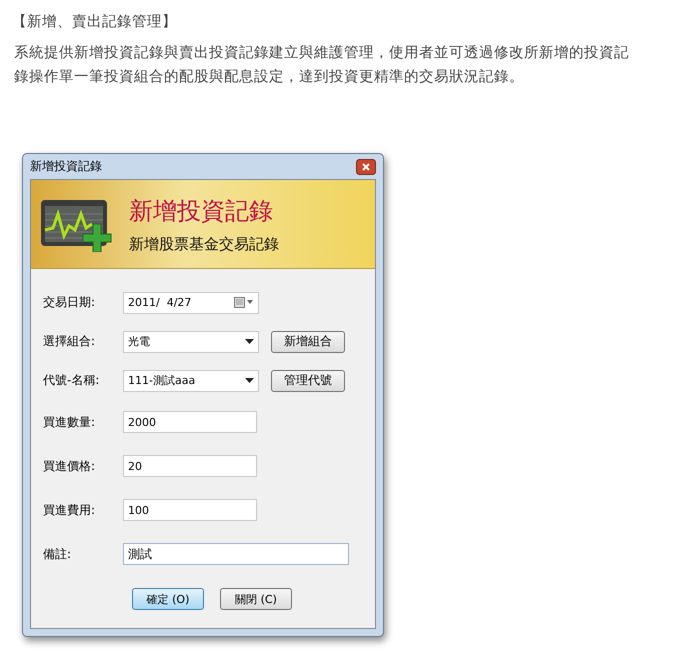 This screenshot has height=652, width=676. I want to click on intro-paragraph: 系統提供新增投資記錄與賣出投資記錄建立與維護管理，使用者並可透過修改所新增的投資記錄操作單一筆投資組合的配股與配息設定，達到投資更精準的交易狀況記錄。, so click(322, 65).